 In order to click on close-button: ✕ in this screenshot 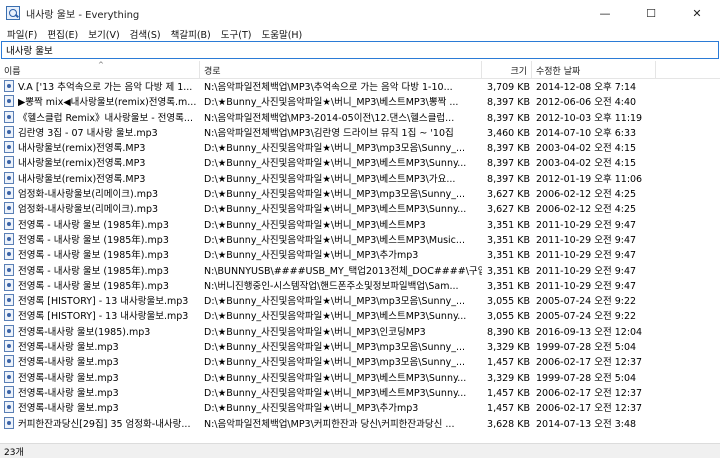, I will do `click(697, 13)`.